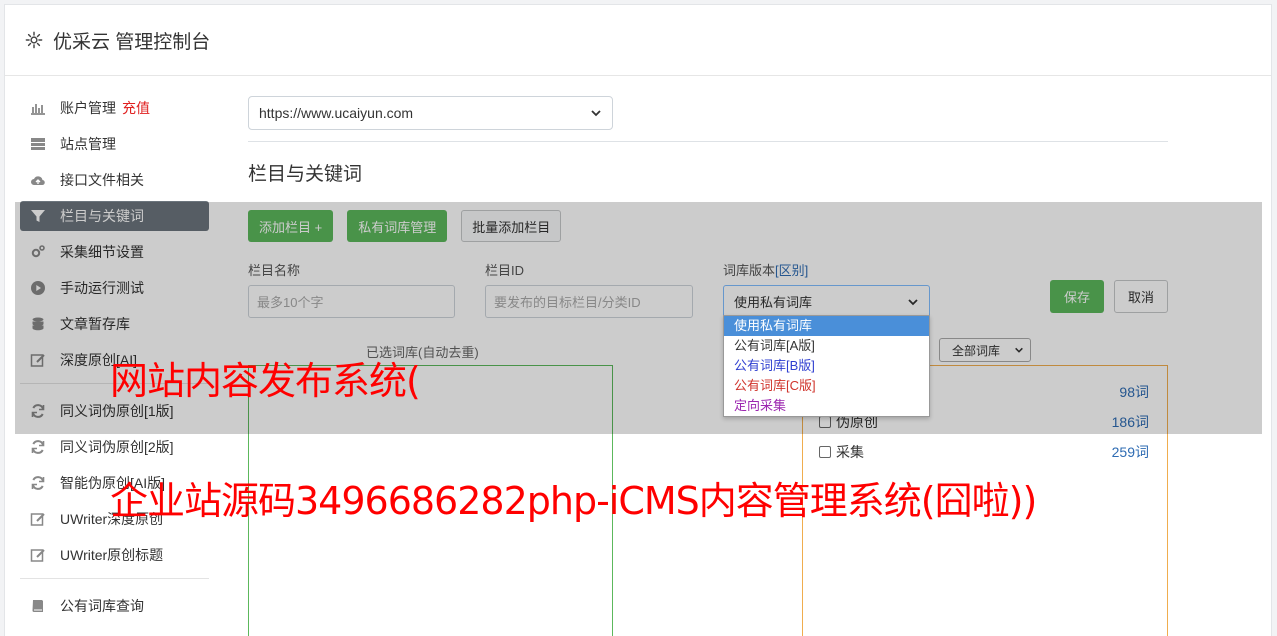 This screenshot has height=636, width=1277. I want to click on lib-version-label: 词库版本[区别], so click(826, 269).